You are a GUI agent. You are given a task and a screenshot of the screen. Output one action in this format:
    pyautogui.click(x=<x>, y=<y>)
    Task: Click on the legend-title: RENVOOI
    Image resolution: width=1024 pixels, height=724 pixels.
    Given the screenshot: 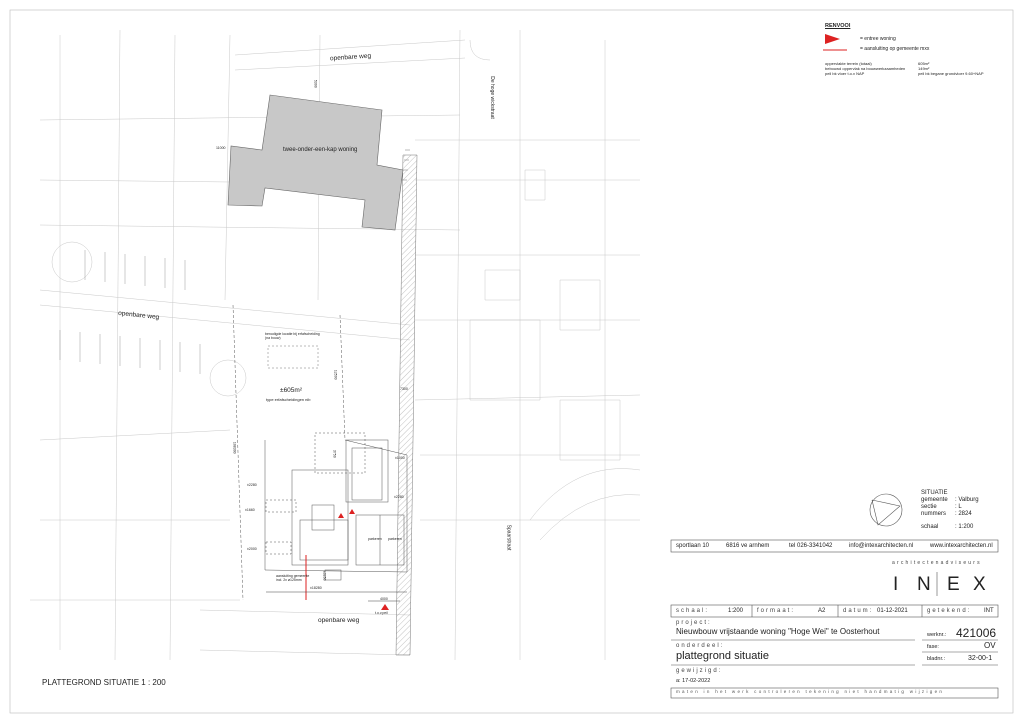 What is the action you would take?
    pyautogui.click(x=838, y=26)
    